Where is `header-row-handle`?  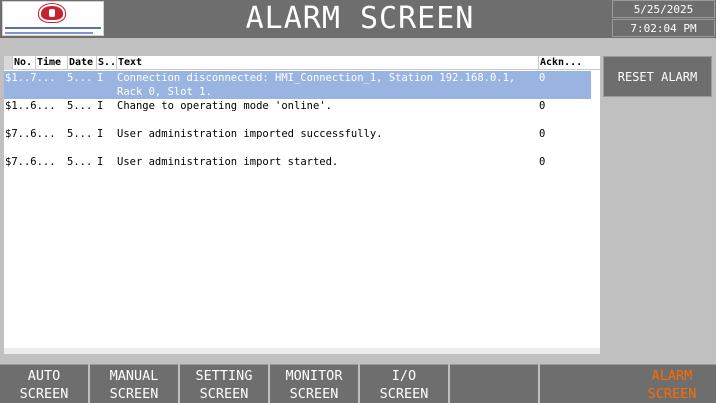 header-row-handle is located at coordinates (8, 63).